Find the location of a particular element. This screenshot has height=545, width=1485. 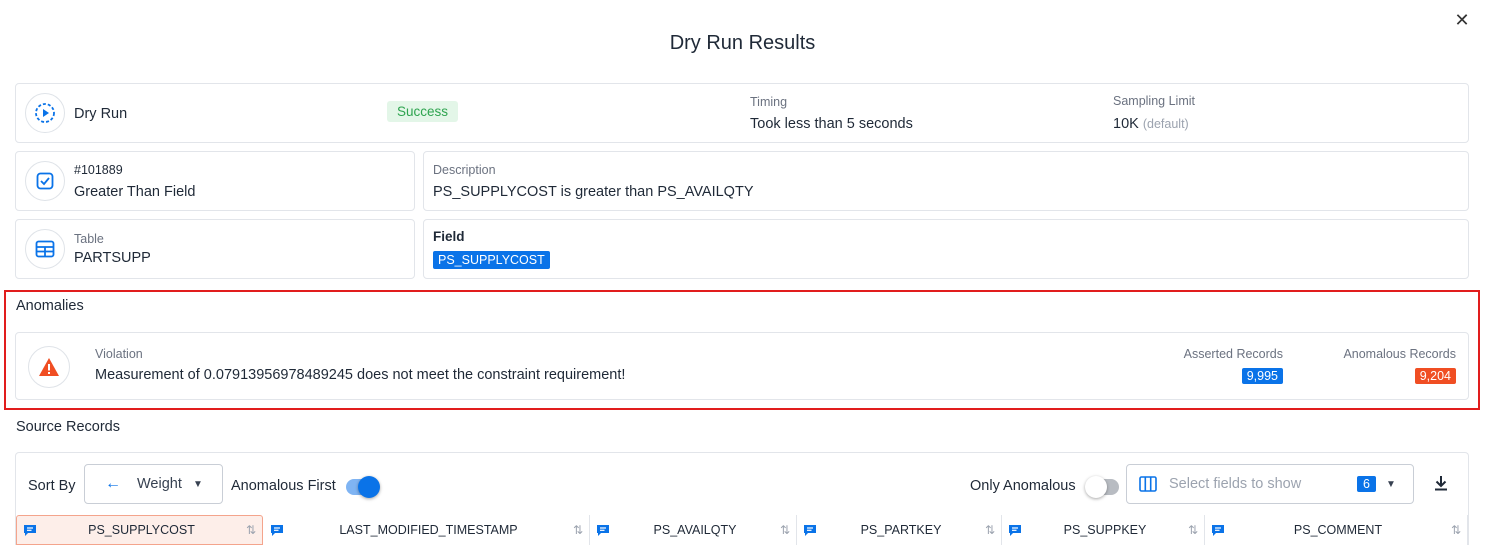

sampling-limit-note: (default) is located at coordinates (1165, 124).